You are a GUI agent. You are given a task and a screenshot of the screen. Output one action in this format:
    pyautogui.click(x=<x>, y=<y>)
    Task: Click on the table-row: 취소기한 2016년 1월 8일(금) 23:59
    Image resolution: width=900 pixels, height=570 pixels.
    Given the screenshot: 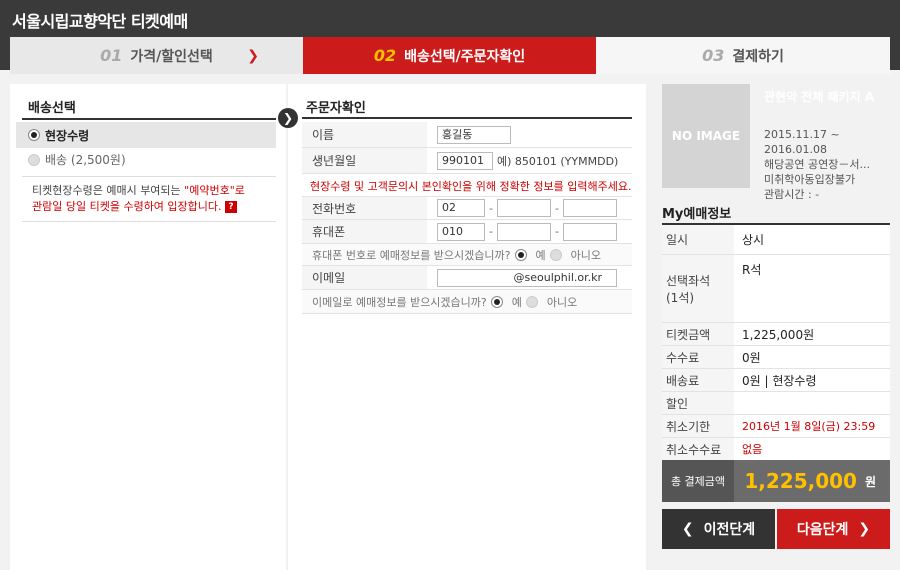 What is the action you would take?
    pyautogui.click(x=776, y=426)
    